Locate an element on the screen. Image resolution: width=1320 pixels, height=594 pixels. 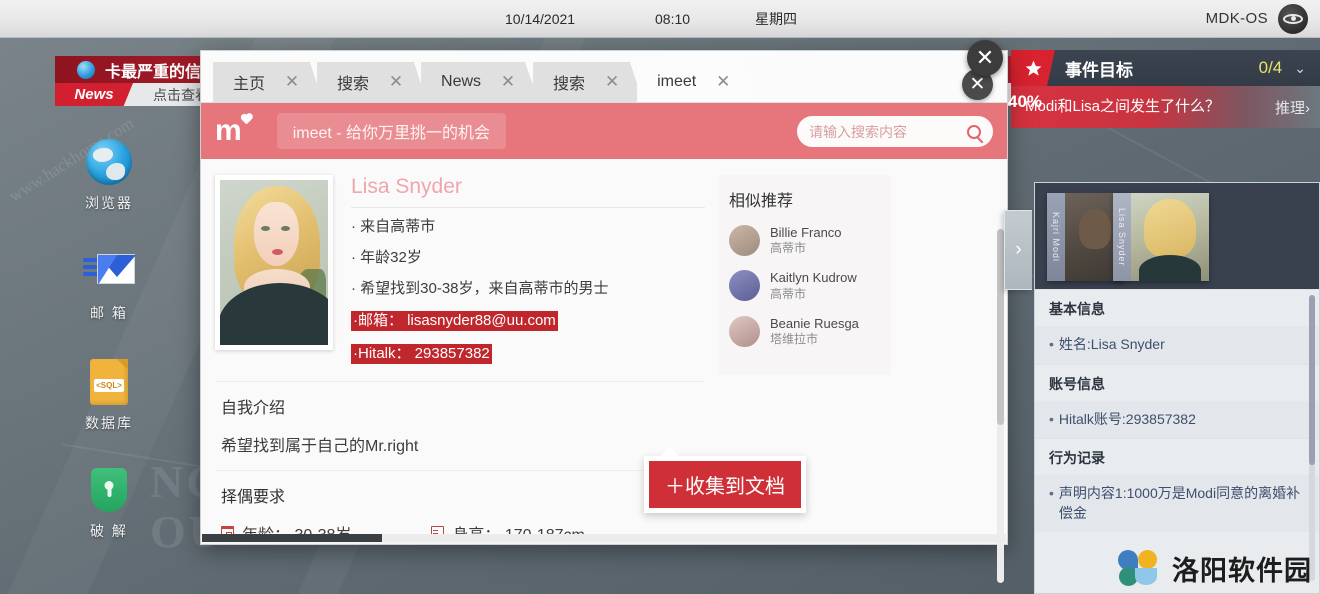
progress-percent: 40% is located at coordinates (1025, 101).